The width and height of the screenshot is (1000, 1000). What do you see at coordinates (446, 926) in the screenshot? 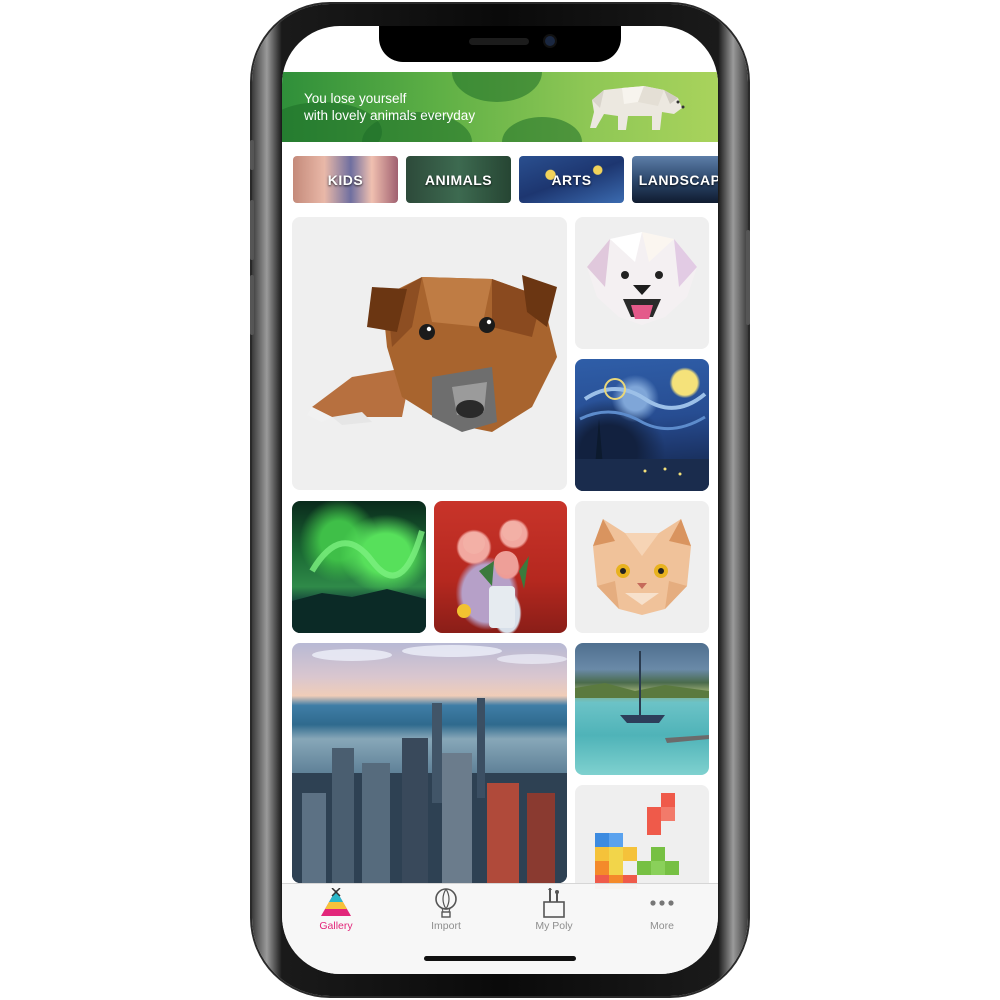
I see `tab-label: Import` at bounding box center [446, 926].